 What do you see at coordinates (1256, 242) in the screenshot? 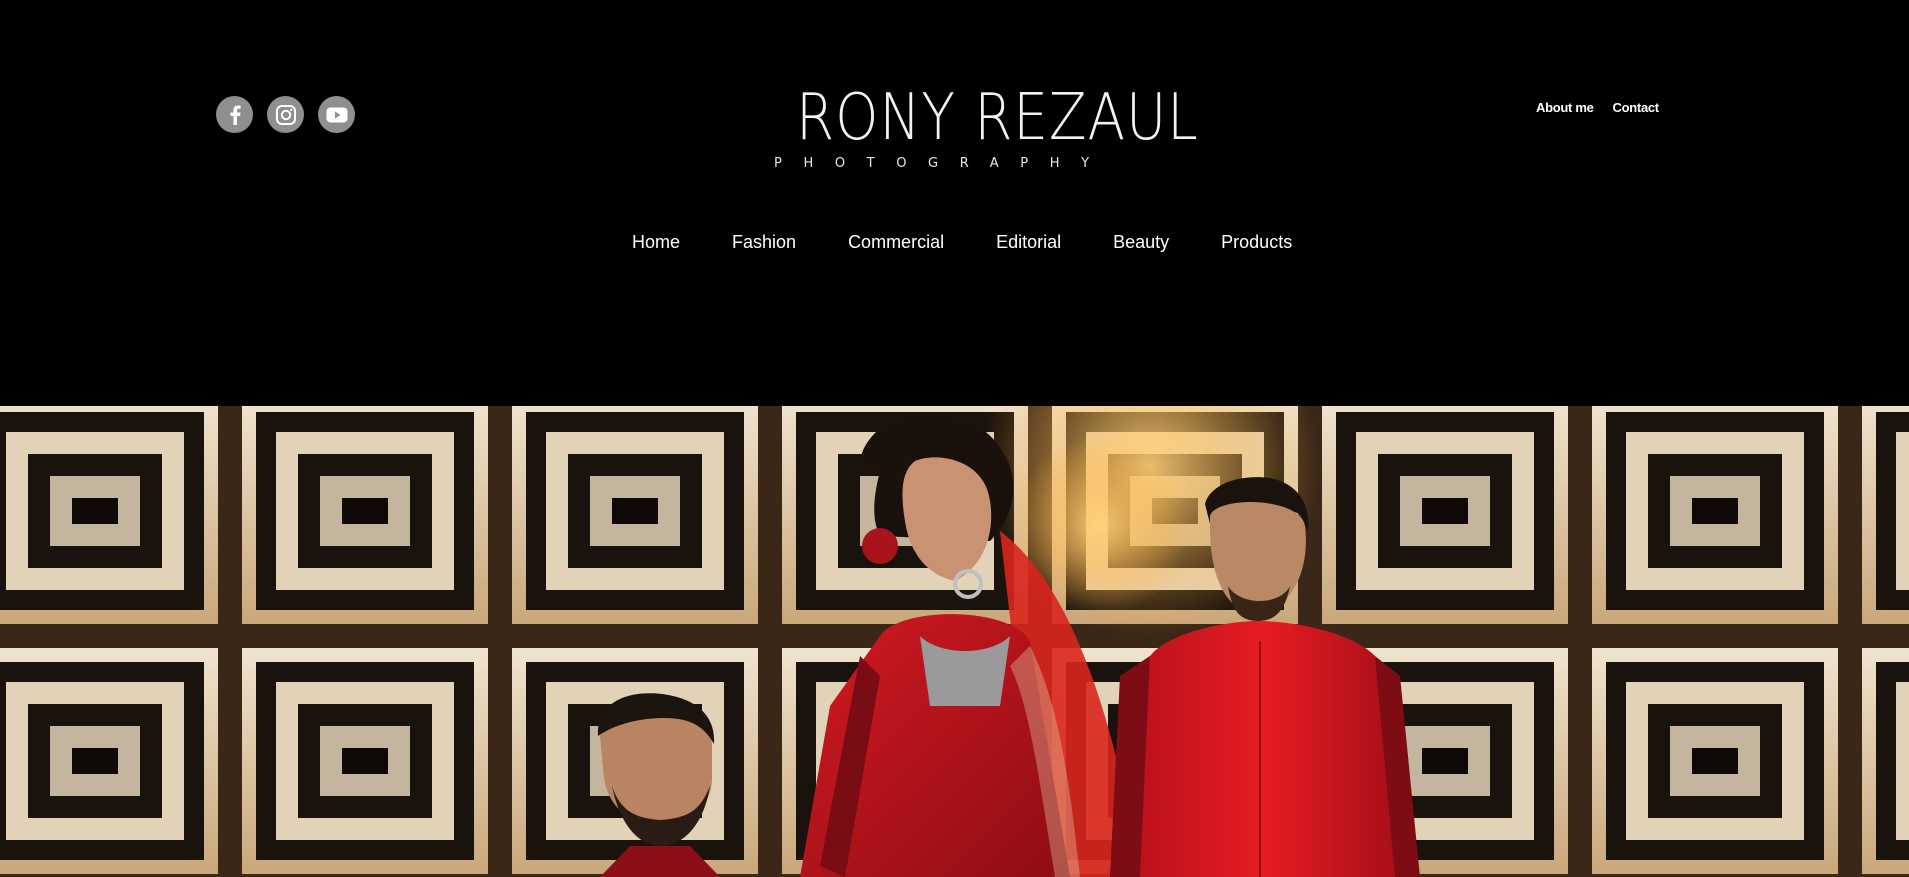
I see `nav-item-products: Products` at bounding box center [1256, 242].